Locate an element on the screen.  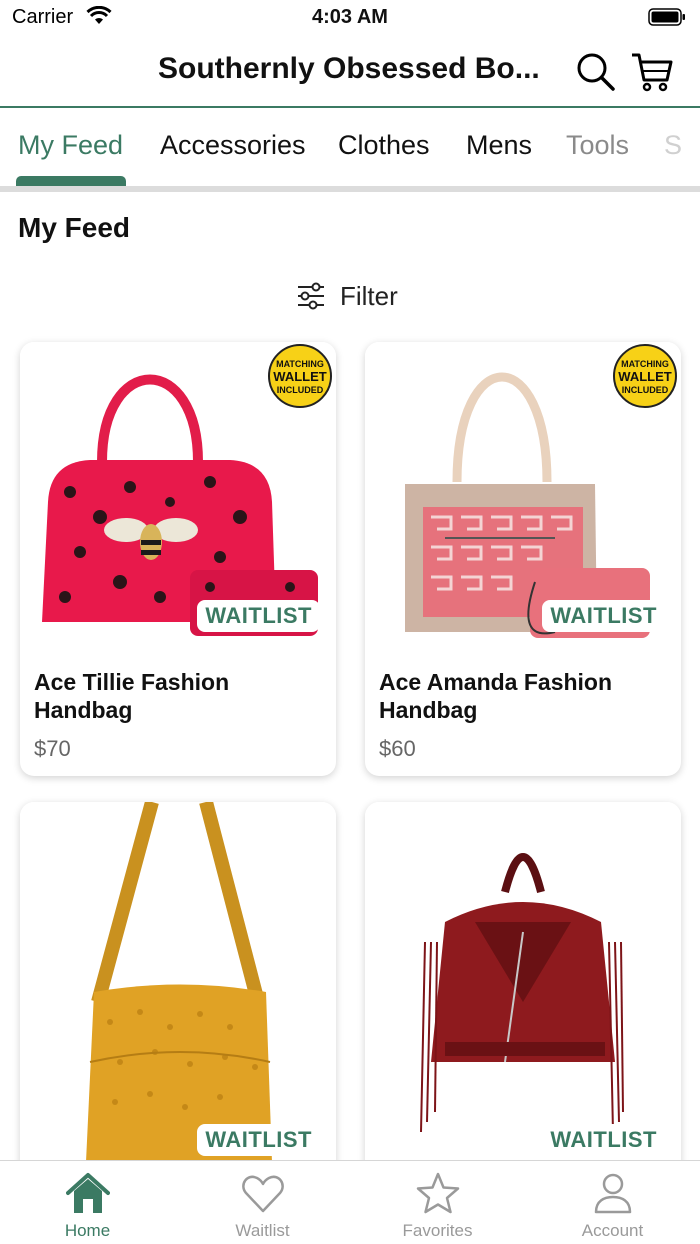
filter-label: Filter is located at coordinates (369, 295).